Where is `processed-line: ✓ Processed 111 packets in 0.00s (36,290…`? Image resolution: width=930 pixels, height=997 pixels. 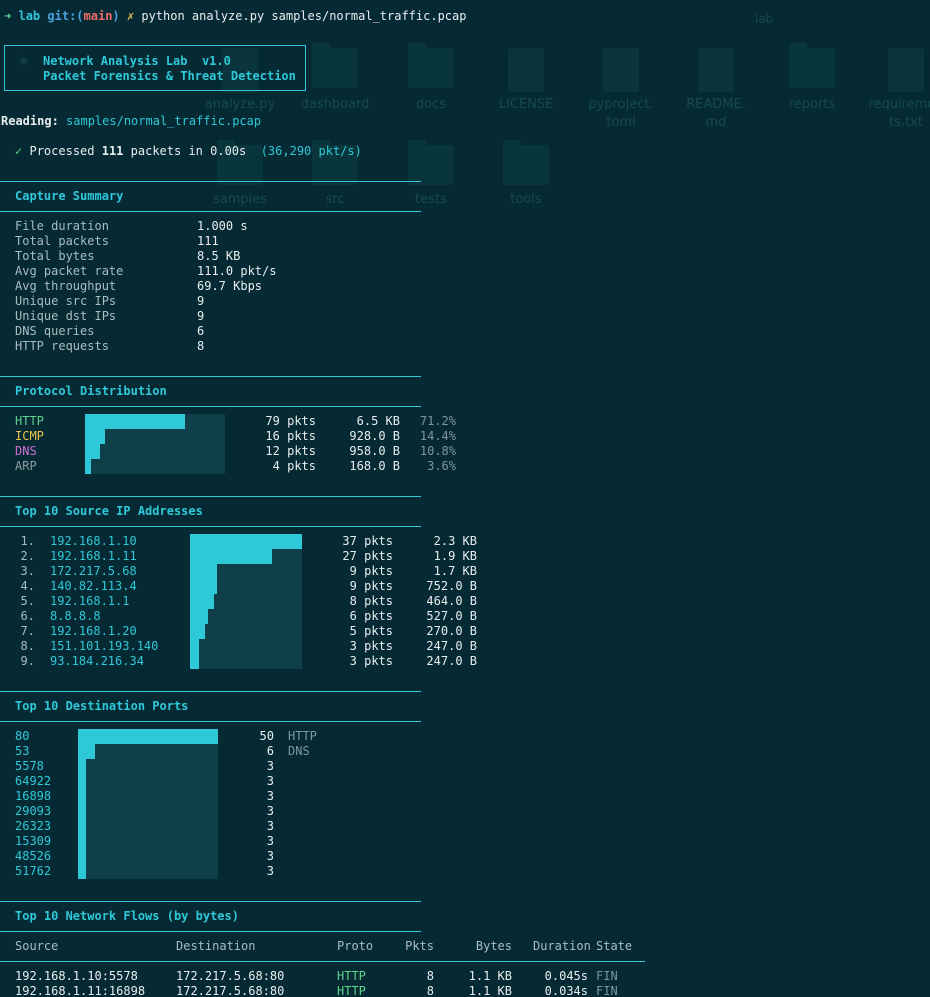
processed-line: ✓ Processed 111 packets in 0.00s (36,290… is located at coordinates (188, 151).